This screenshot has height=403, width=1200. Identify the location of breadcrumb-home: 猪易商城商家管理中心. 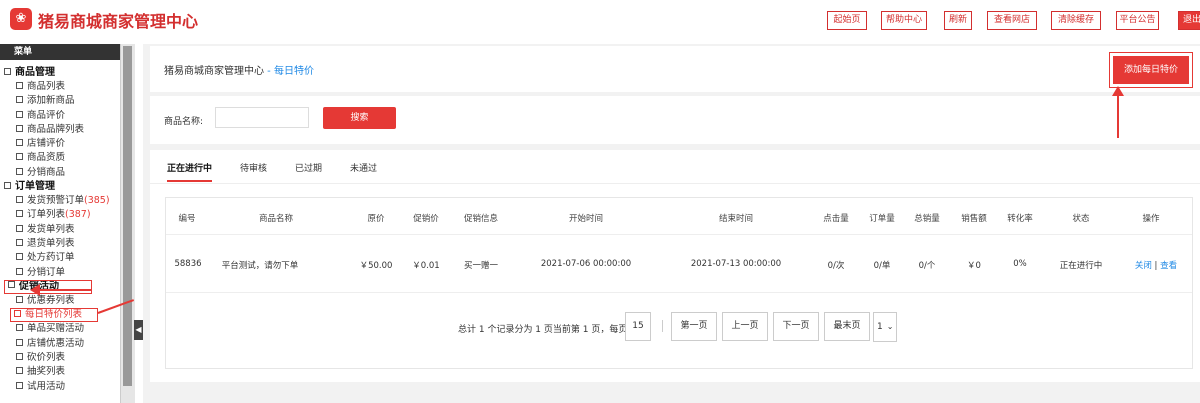
(214, 71).